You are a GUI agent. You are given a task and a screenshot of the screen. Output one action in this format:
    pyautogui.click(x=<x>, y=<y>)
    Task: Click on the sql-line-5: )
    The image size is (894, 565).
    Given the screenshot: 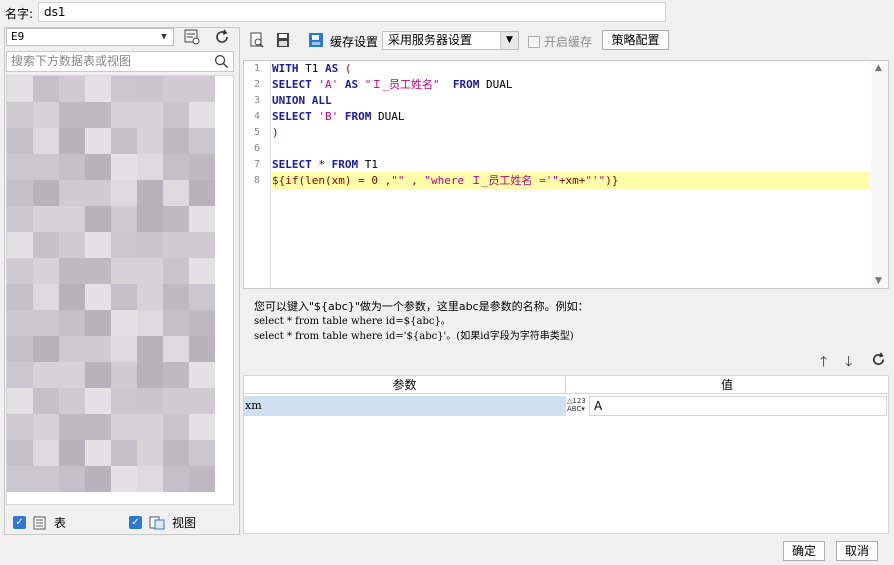 What is the action you would take?
    pyautogui.click(x=275, y=133)
    